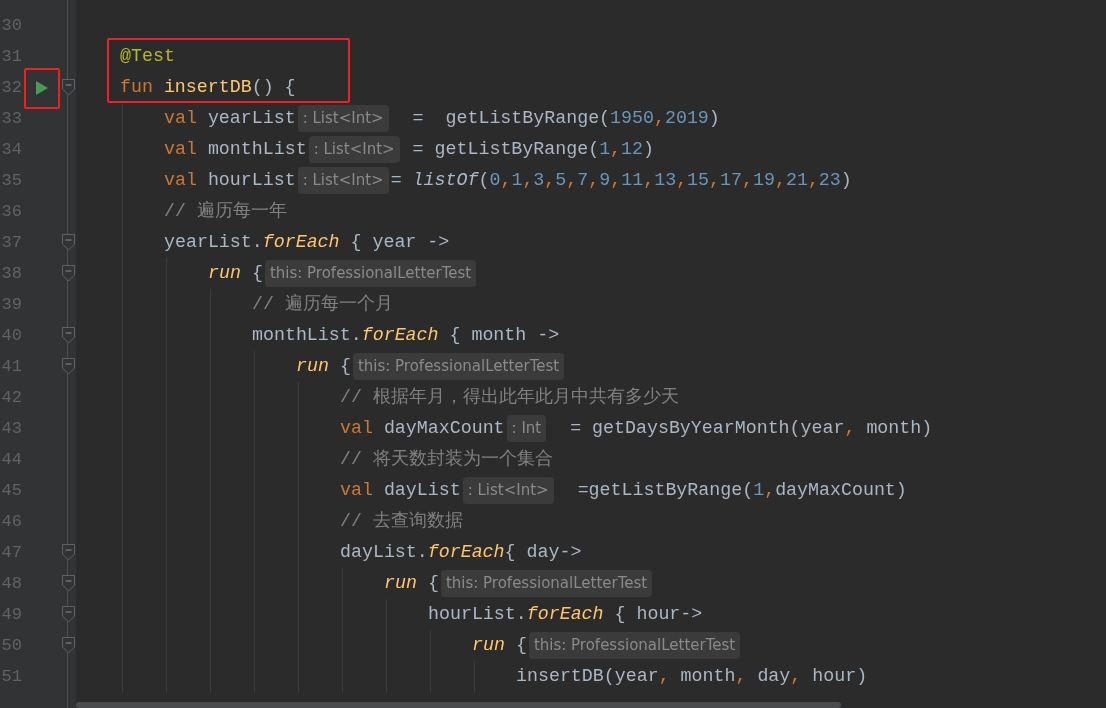 The width and height of the screenshot is (1106, 708). I want to click on code-comment: // 去查询数据, so click(401, 521).